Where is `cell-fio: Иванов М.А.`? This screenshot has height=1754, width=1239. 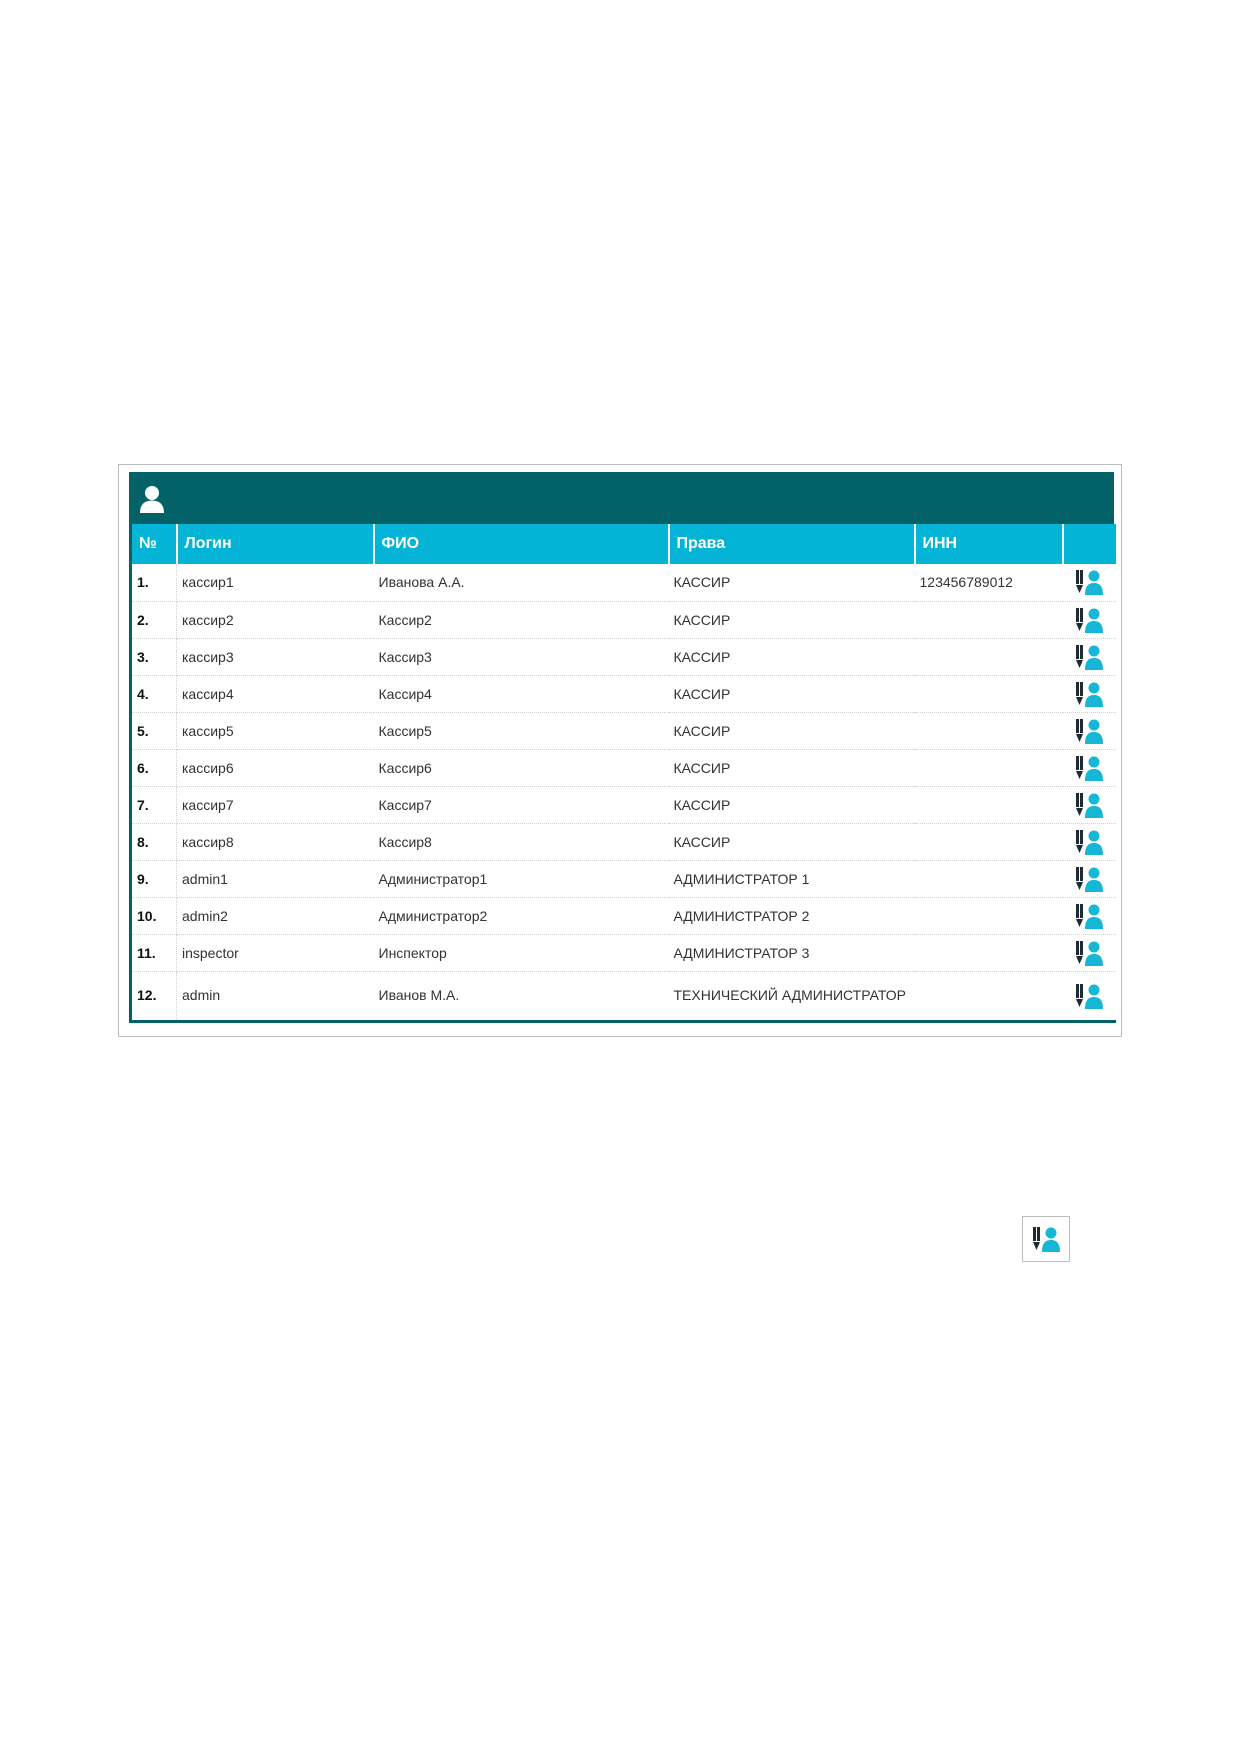
cell-fio: Иванов М.А. is located at coordinates (521, 996).